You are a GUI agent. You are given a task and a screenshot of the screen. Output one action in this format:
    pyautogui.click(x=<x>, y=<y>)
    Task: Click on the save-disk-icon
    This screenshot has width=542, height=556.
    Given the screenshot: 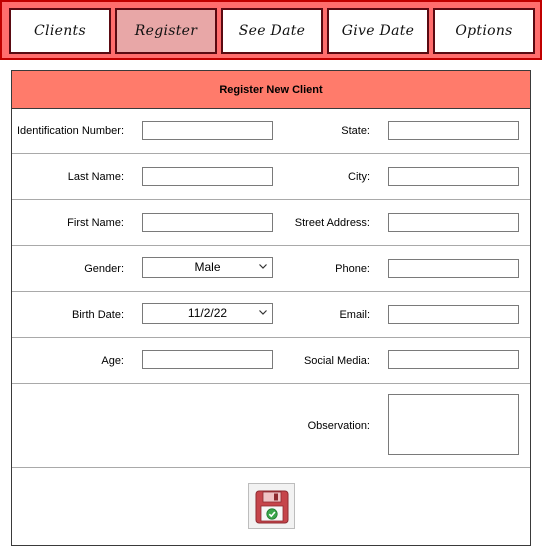 What is the action you would take?
    pyautogui.click(x=272, y=507)
    